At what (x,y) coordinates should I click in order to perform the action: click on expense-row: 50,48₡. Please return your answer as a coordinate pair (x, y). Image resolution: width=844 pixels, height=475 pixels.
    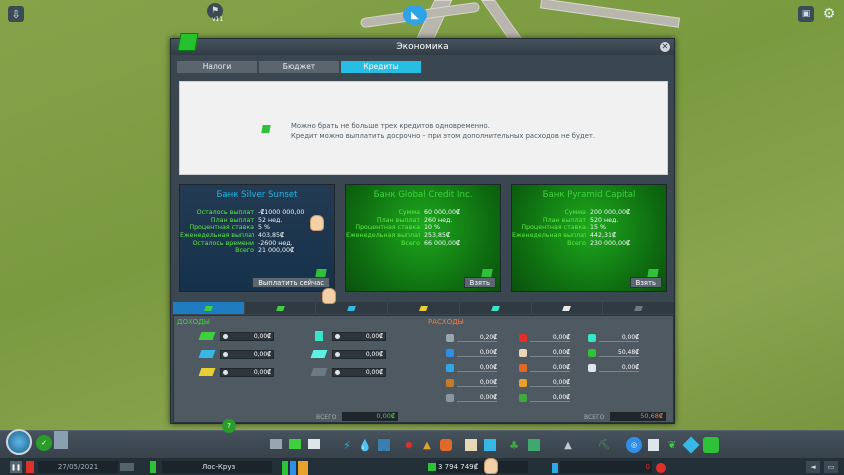
    Looking at the image, I should click on (613, 353).